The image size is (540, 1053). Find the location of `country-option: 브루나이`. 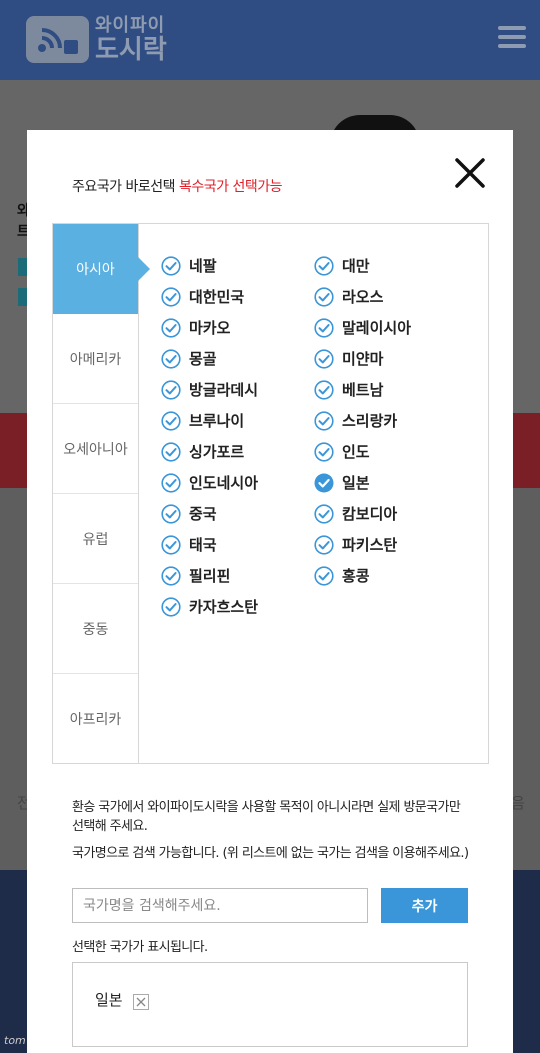

country-option: 브루나이 is located at coordinates (237, 420).